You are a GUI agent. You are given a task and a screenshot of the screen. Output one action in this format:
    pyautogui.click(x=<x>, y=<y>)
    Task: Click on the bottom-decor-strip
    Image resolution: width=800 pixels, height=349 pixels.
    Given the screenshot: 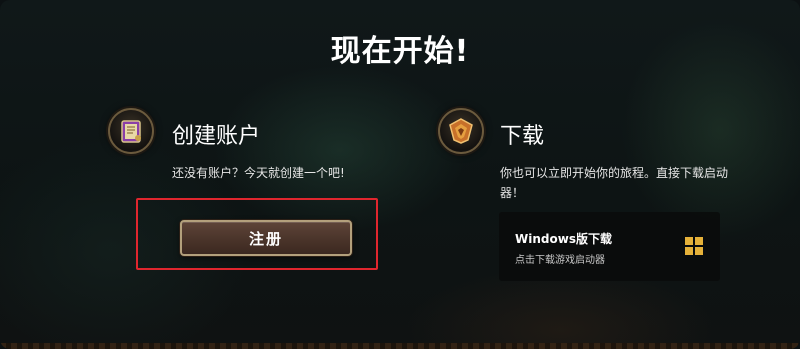 What is the action you would take?
    pyautogui.click(x=400, y=346)
    